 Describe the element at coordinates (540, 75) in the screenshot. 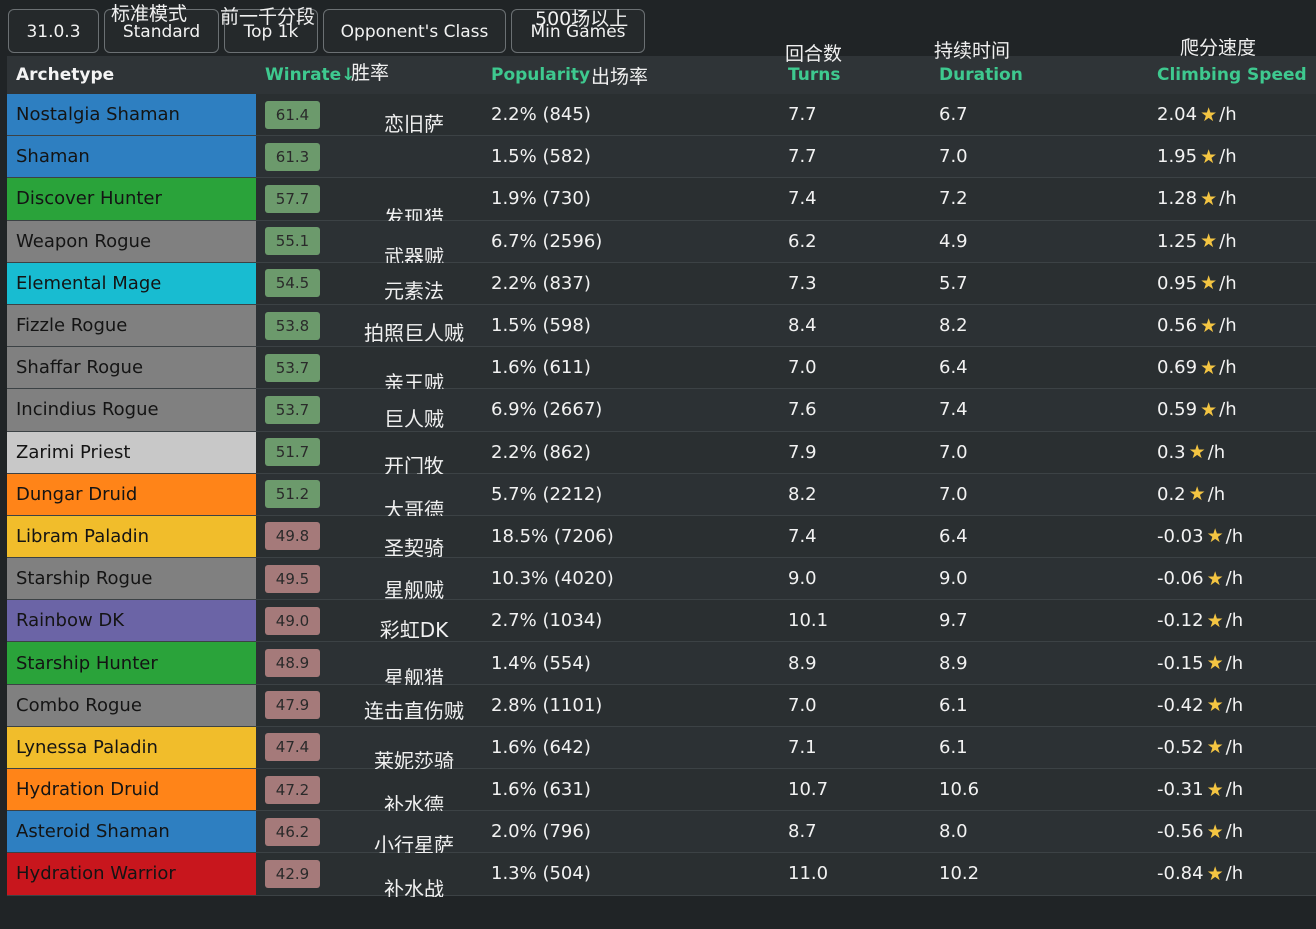

I see `header-popularity: Popularity` at that location.